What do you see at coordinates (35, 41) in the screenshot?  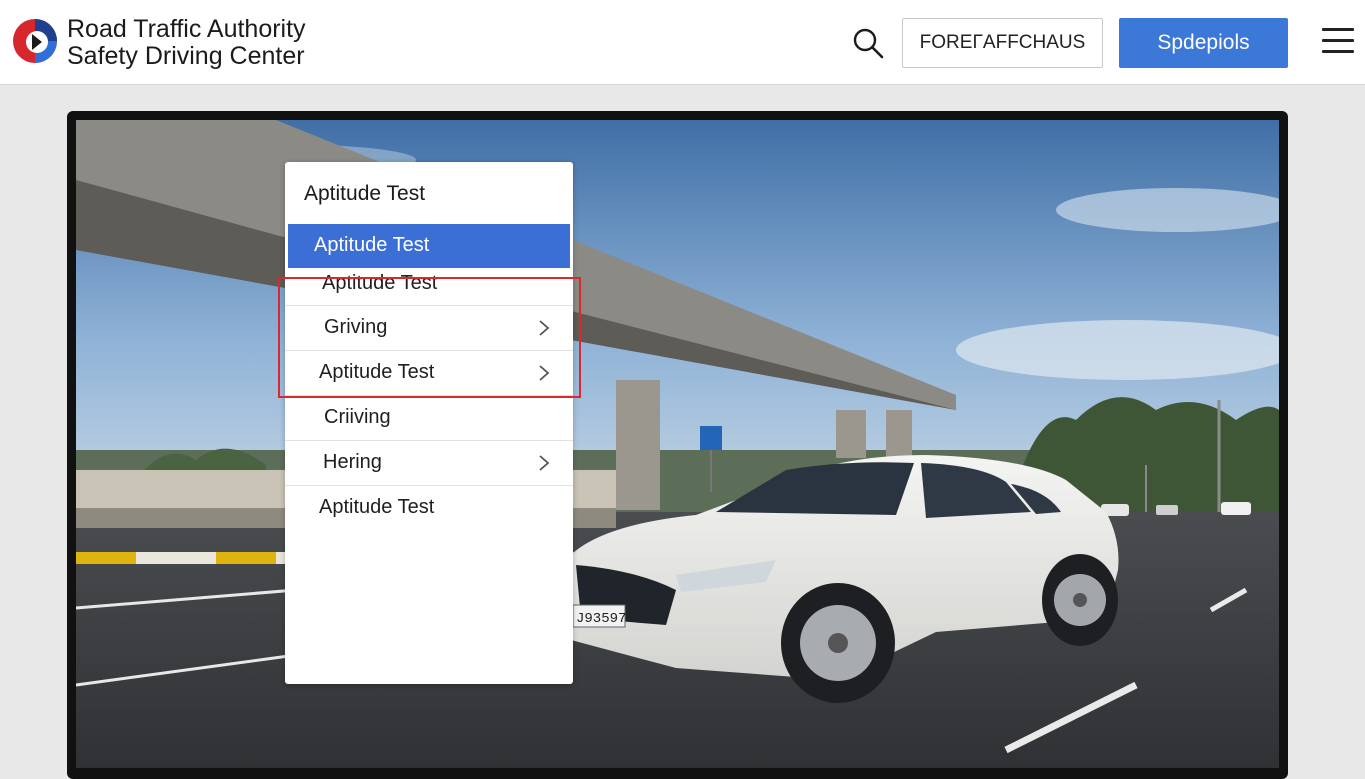 I see `authority-logo-icon` at bounding box center [35, 41].